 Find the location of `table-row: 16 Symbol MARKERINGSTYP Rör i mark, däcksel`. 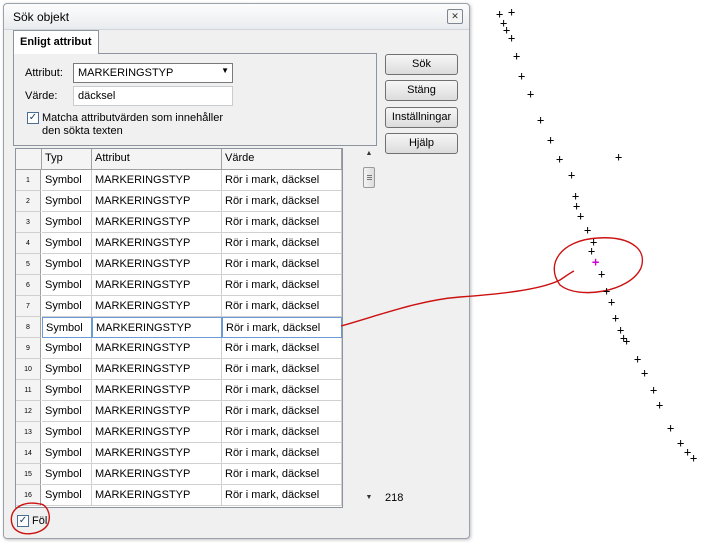

table-row: 16 Symbol MARKERINGSTYP Rör i mark, däcksel is located at coordinates (179, 495).